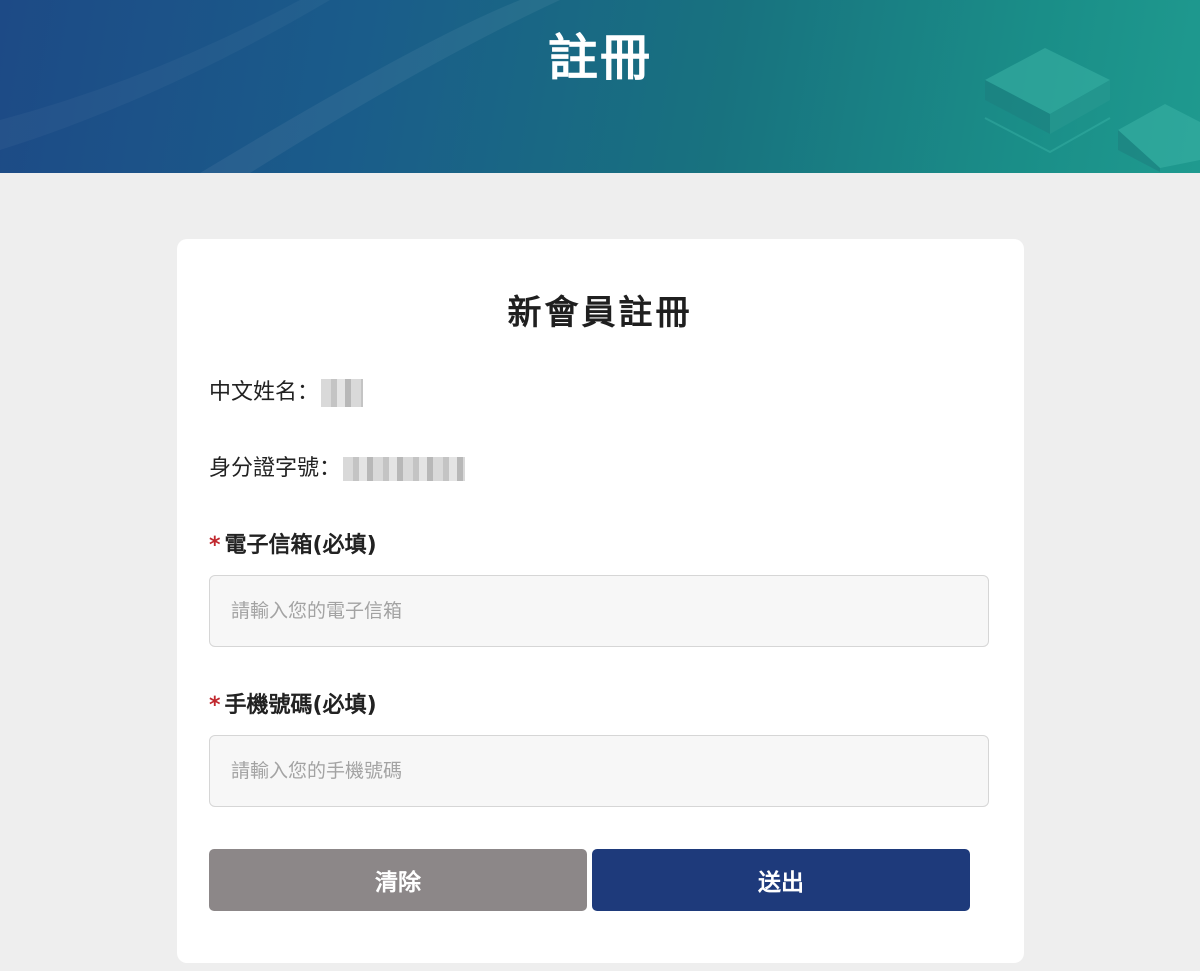 This screenshot has width=1200, height=971. I want to click on form-title: 新會員註冊, so click(600, 313).